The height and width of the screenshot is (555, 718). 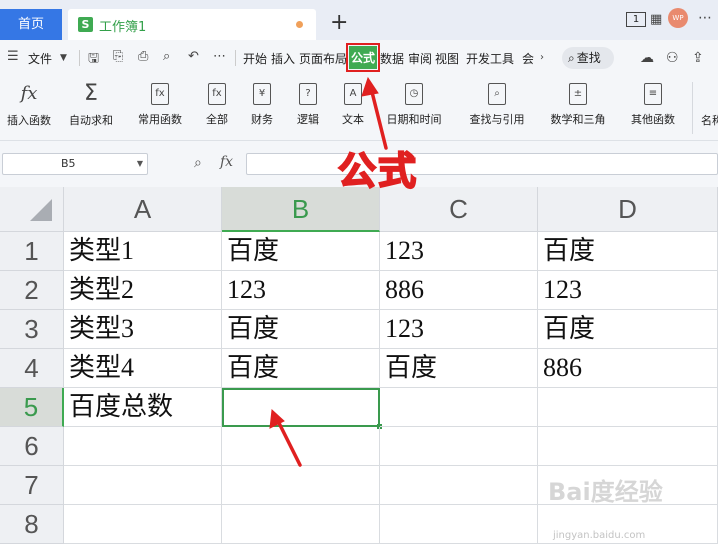 What do you see at coordinates (262, 94) in the screenshot?
I see `yen-icon: ¥` at bounding box center [262, 94].